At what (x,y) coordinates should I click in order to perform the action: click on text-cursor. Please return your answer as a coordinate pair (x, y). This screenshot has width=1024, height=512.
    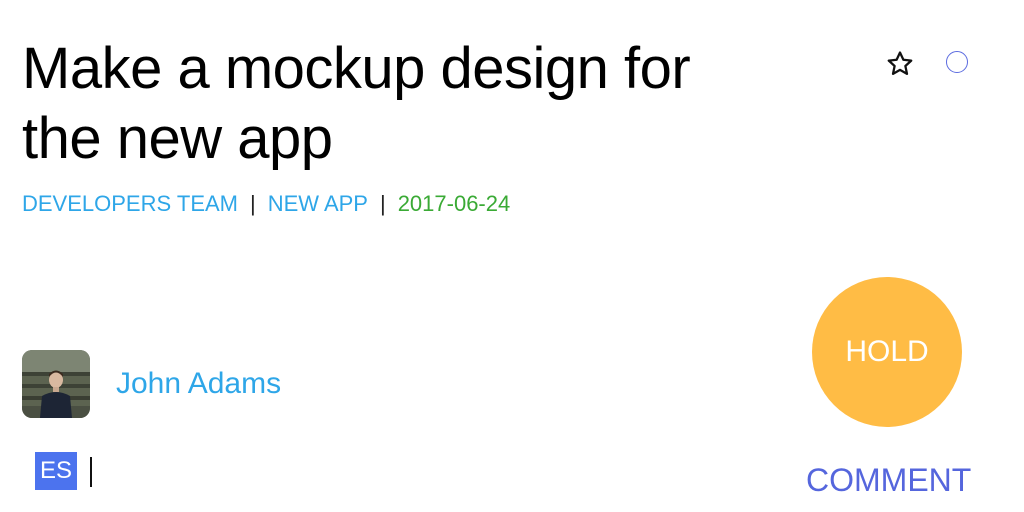
    Looking at the image, I should click on (91, 472).